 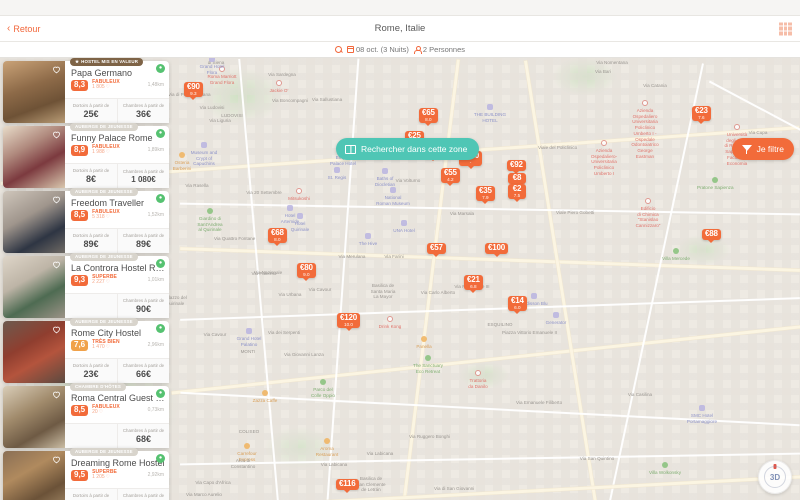 What do you see at coordinates (143, 176) in the screenshot?
I see `room-price-cell: Chambres à partir de 1 080€` at bounding box center [143, 176].